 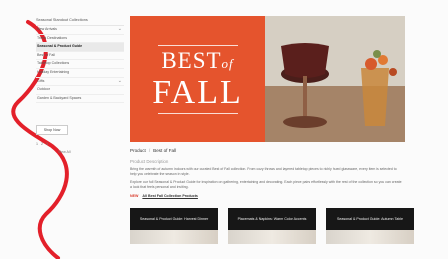 What do you see at coordinates (134, 196) in the screenshot?
I see `new-badge: NEW` at bounding box center [134, 196].